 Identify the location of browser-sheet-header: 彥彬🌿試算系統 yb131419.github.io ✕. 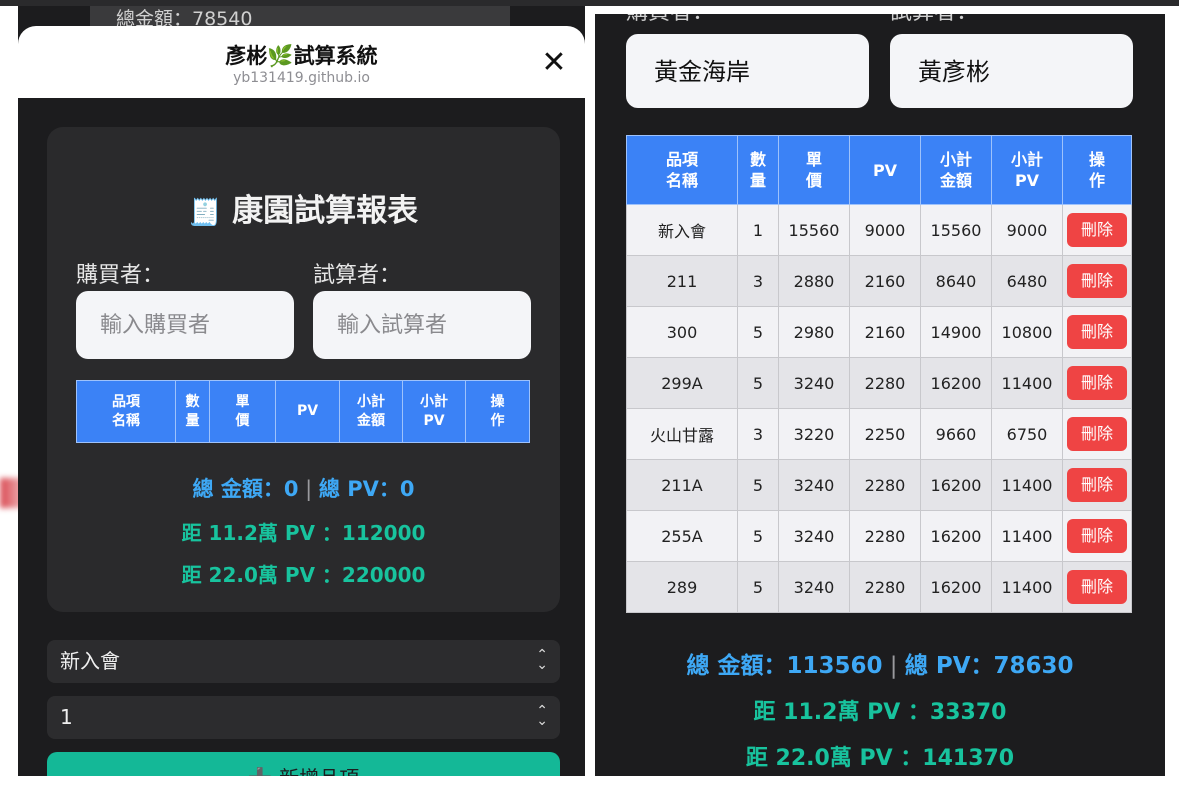
(301, 62).